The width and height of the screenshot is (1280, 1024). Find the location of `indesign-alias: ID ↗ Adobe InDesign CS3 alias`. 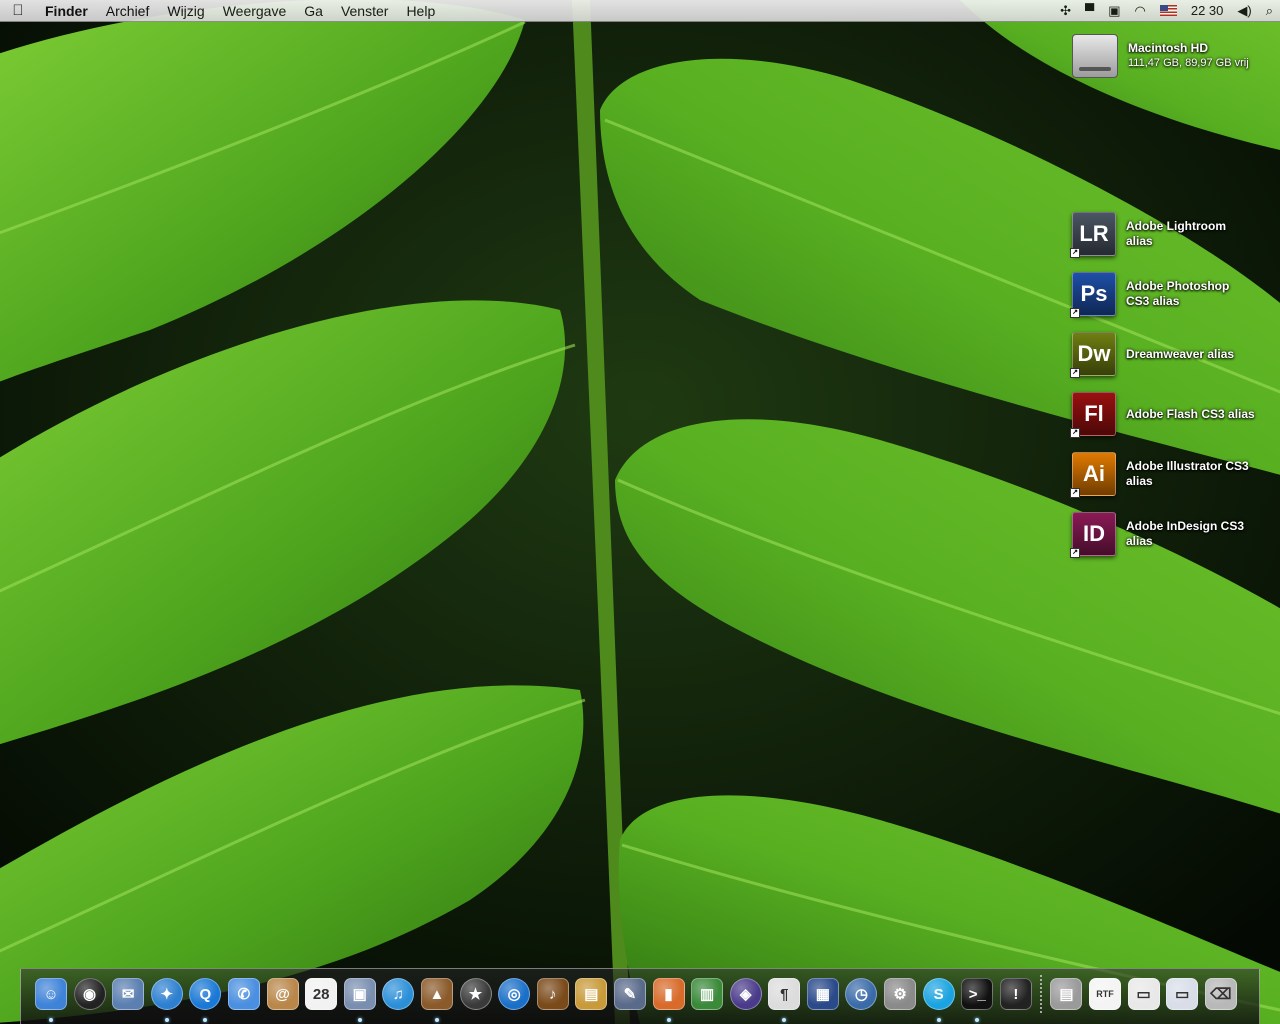

indesign-alias: ID ↗ Adobe InDesign CS3 alias is located at coordinates (1173, 535).